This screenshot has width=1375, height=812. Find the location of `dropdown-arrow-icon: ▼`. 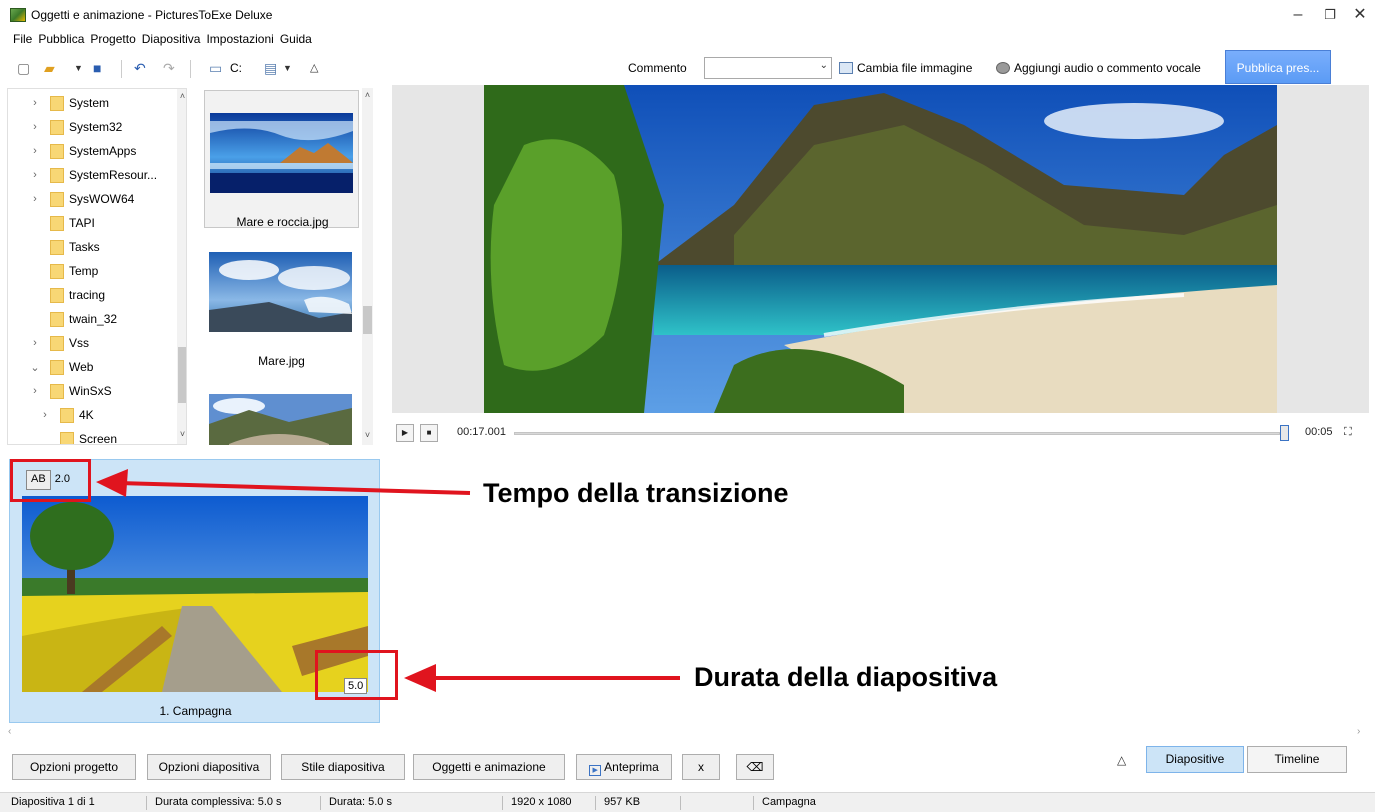

dropdown-arrow-icon: ▼ is located at coordinates (78, 68).